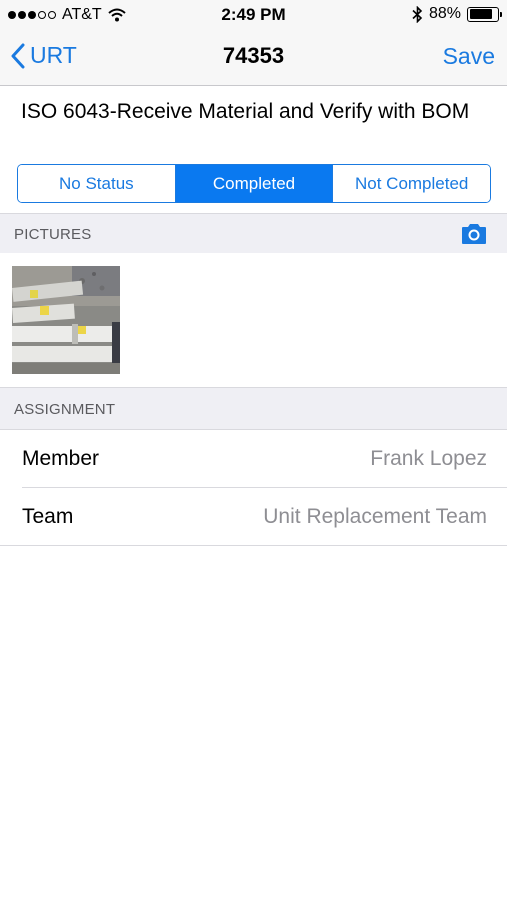 Image resolution: width=507 pixels, height=900 pixels. I want to click on page-title: 74353, so click(253, 55).